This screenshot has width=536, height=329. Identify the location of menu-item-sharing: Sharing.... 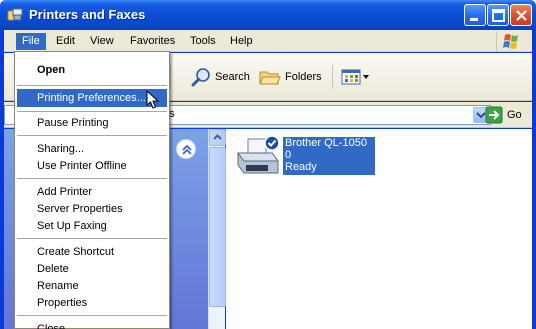
(92, 149).